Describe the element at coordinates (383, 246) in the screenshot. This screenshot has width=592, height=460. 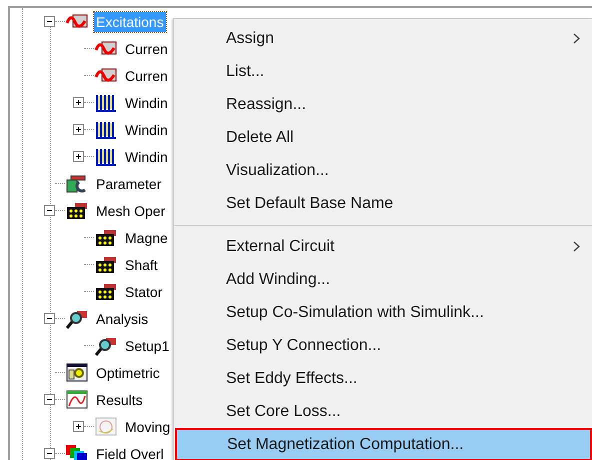
I see `menu-item: External Circuit` at that location.